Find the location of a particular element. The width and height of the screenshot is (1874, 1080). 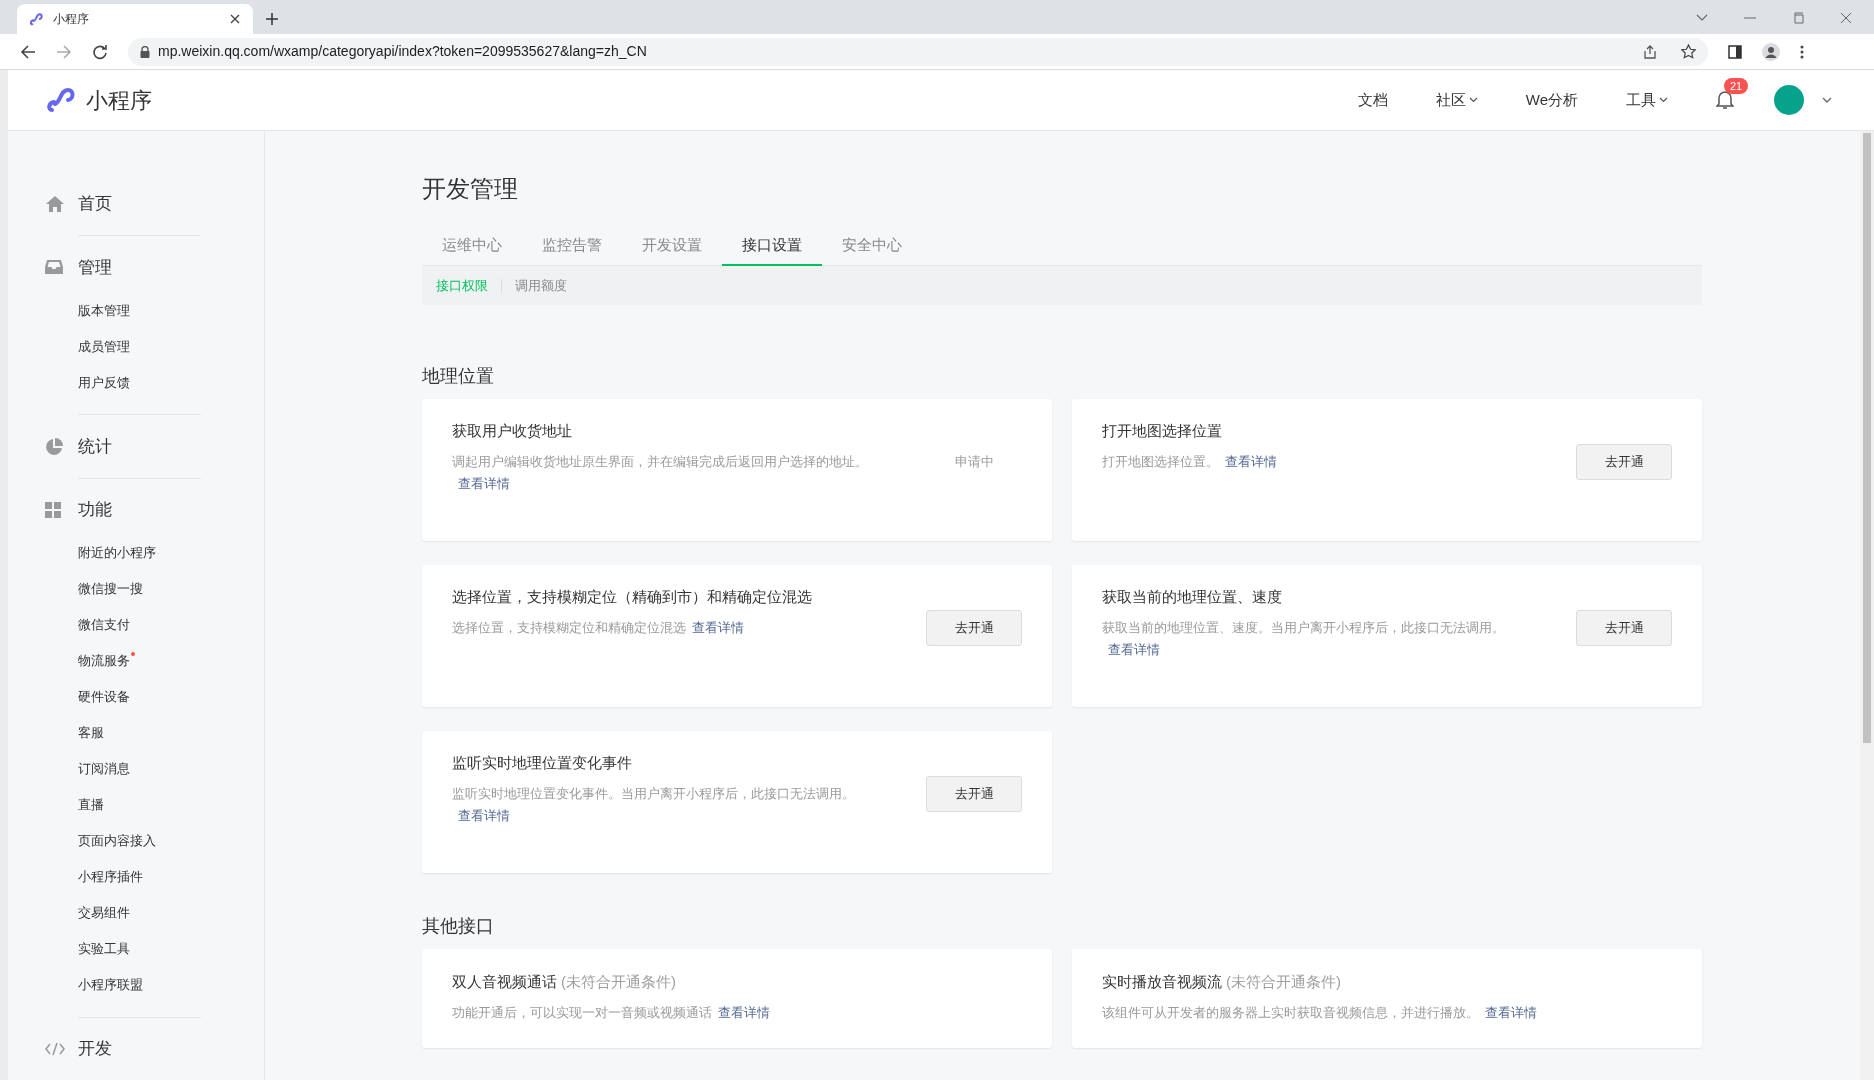

sidebar-item: 页面内容接入 is located at coordinates (117, 840).